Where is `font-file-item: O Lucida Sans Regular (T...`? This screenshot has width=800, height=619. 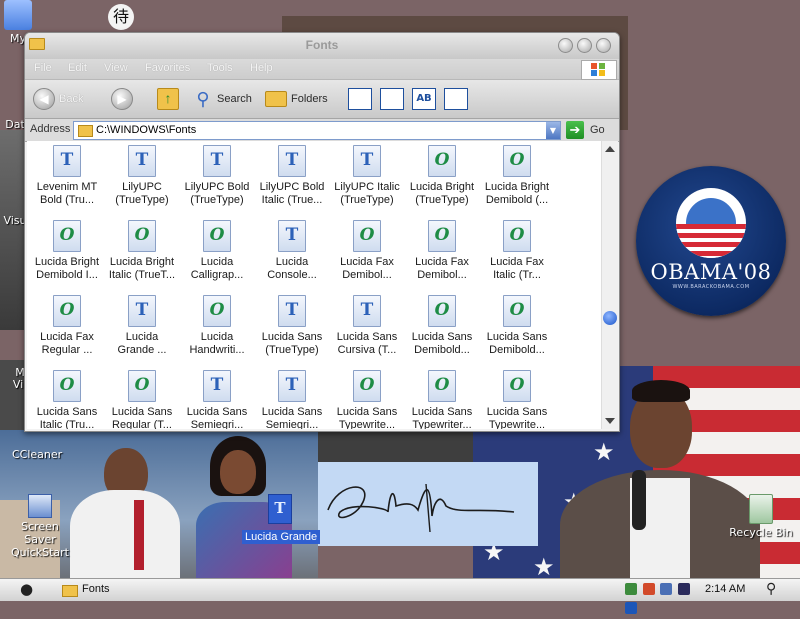
font-file-item: O Lucida Sans Regular (T... is located at coordinates (142, 399).